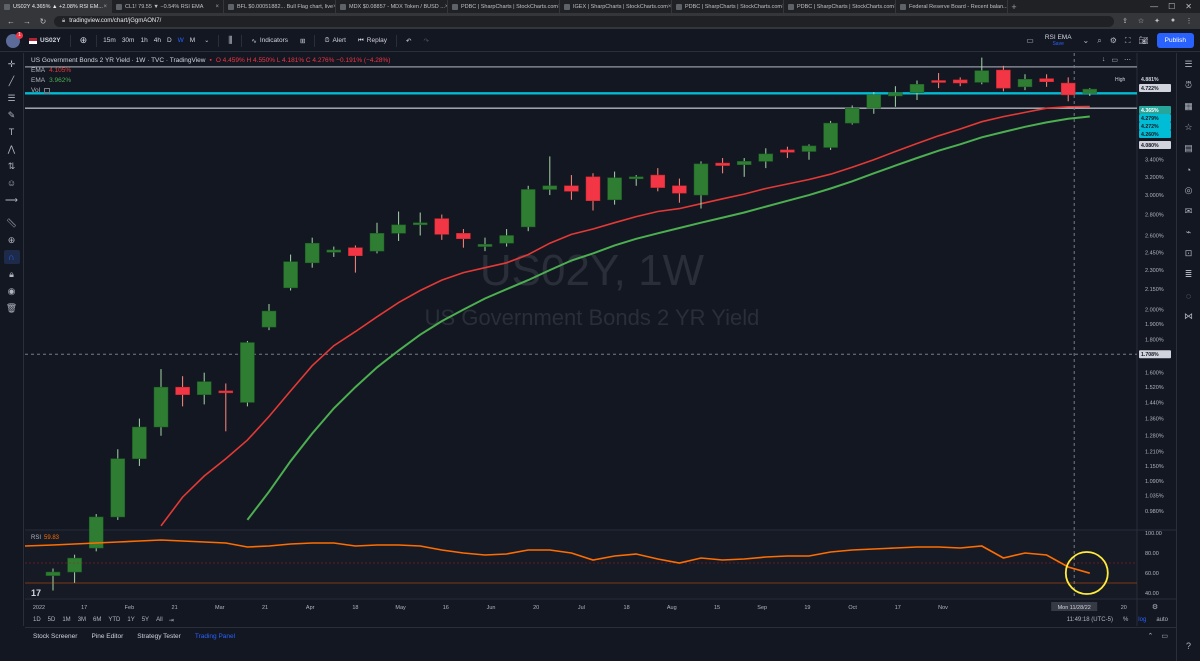 The image size is (1200, 661). I want to click on goto-date-icon: ⇥, so click(171, 620).